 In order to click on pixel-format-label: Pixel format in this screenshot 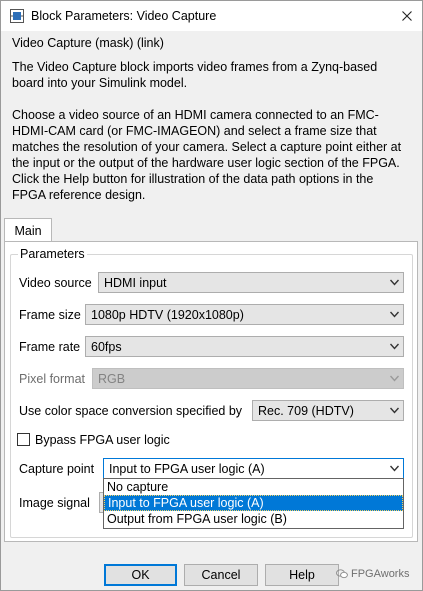, I will do `click(52, 379)`.